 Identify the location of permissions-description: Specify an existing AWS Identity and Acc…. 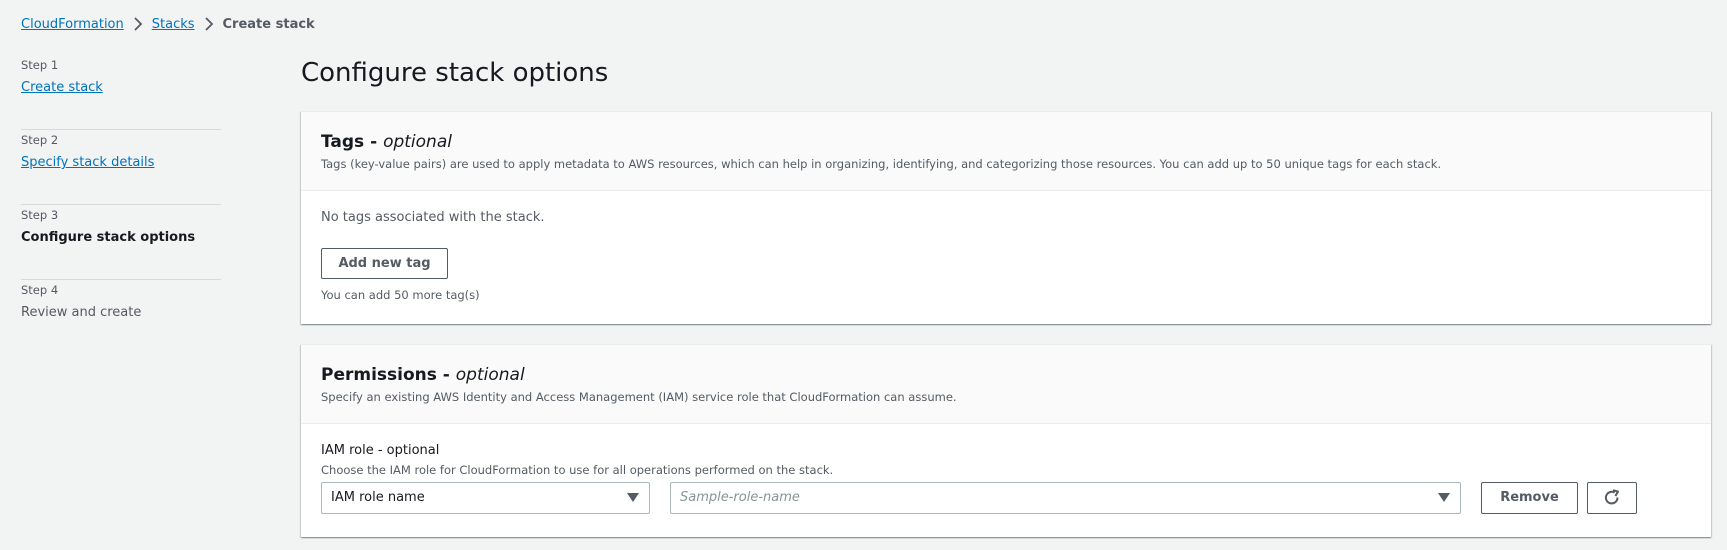
(639, 397).